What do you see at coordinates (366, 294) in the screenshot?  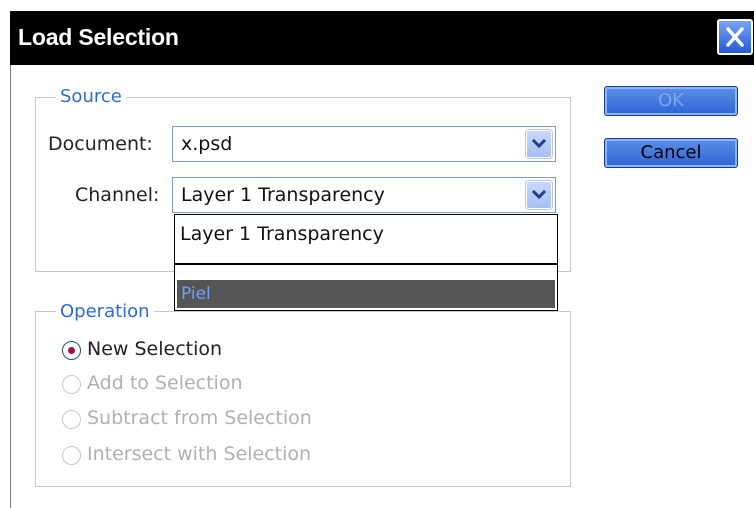 I see `channel-option-highlighted: Piel` at bounding box center [366, 294].